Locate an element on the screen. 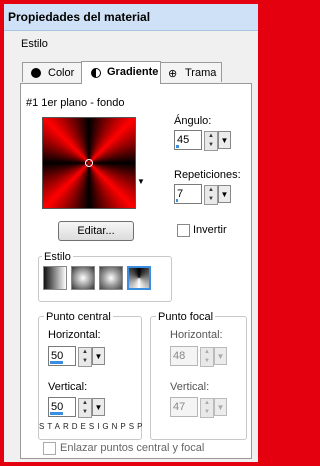  angle-field: 45 is located at coordinates (188, 140).